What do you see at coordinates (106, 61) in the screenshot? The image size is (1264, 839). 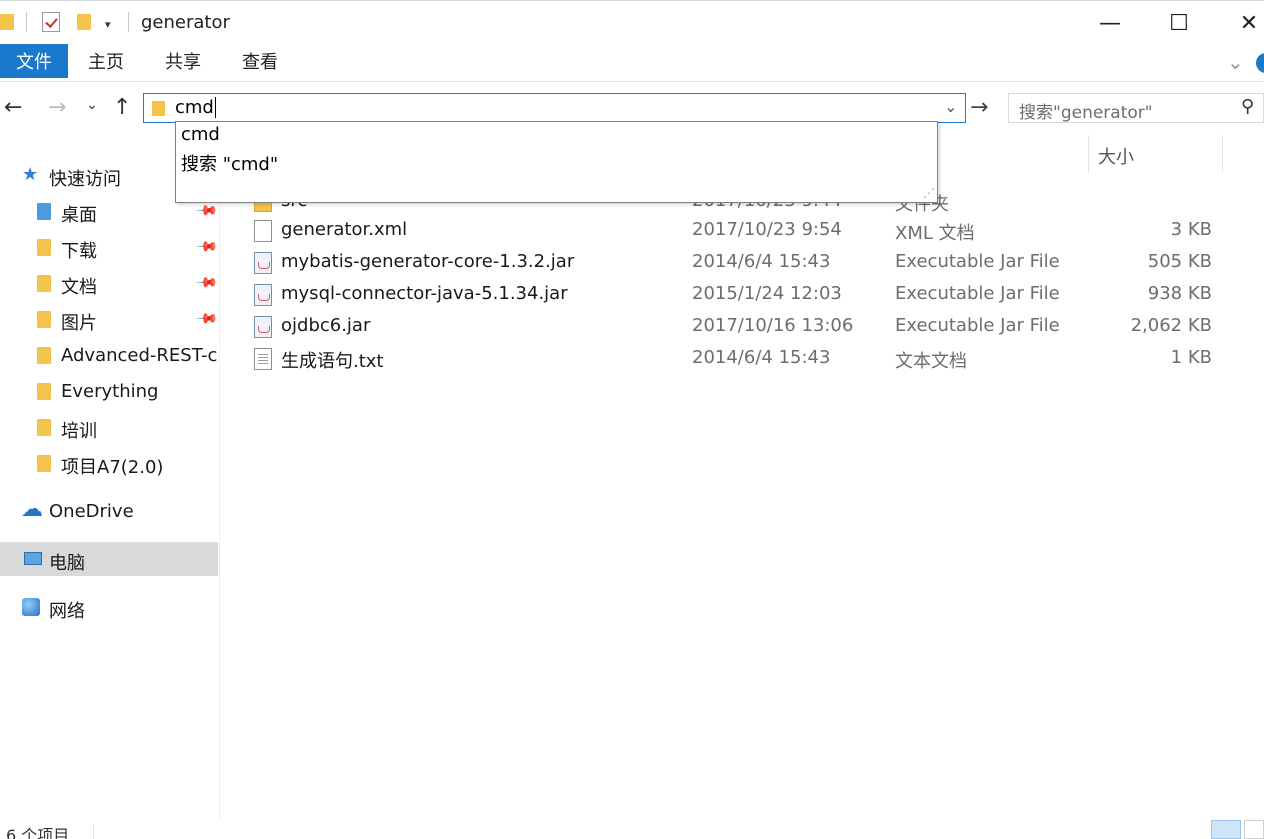 I see `tab-home: 主页` at bounding box center [106, 61].